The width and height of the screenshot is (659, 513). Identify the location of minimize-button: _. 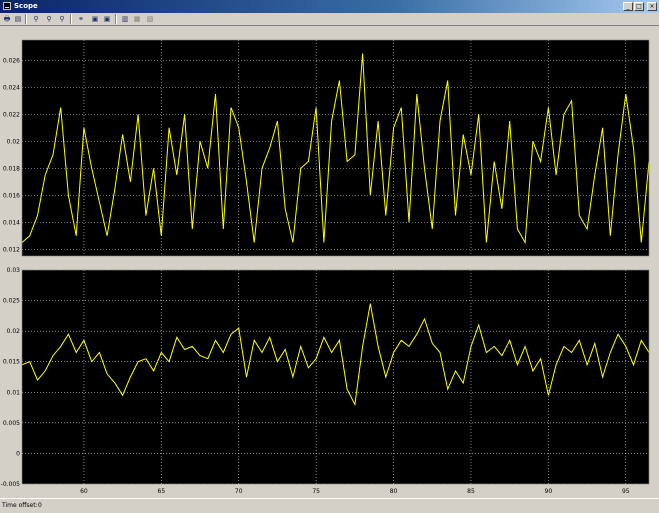
(628, 6).